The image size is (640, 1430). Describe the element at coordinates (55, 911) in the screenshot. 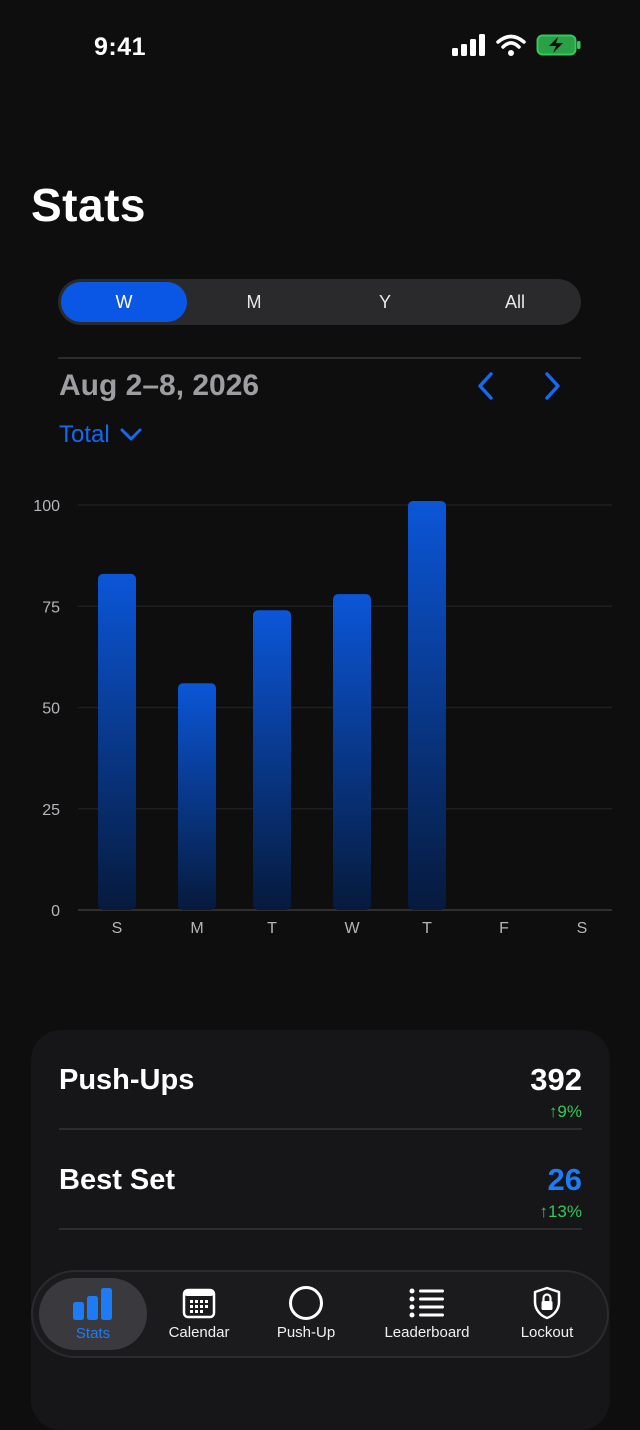

I see `y-tick-label: 0` at that location.